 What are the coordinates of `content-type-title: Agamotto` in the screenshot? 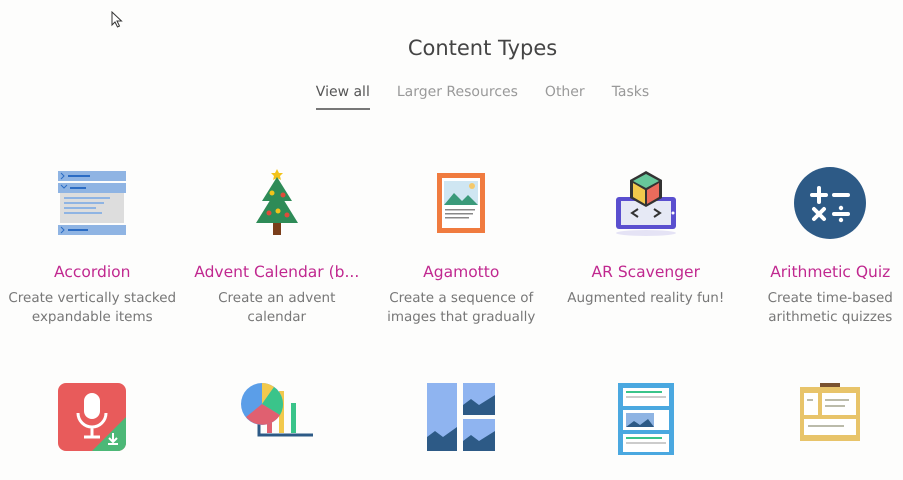 It's located at (461, 272).